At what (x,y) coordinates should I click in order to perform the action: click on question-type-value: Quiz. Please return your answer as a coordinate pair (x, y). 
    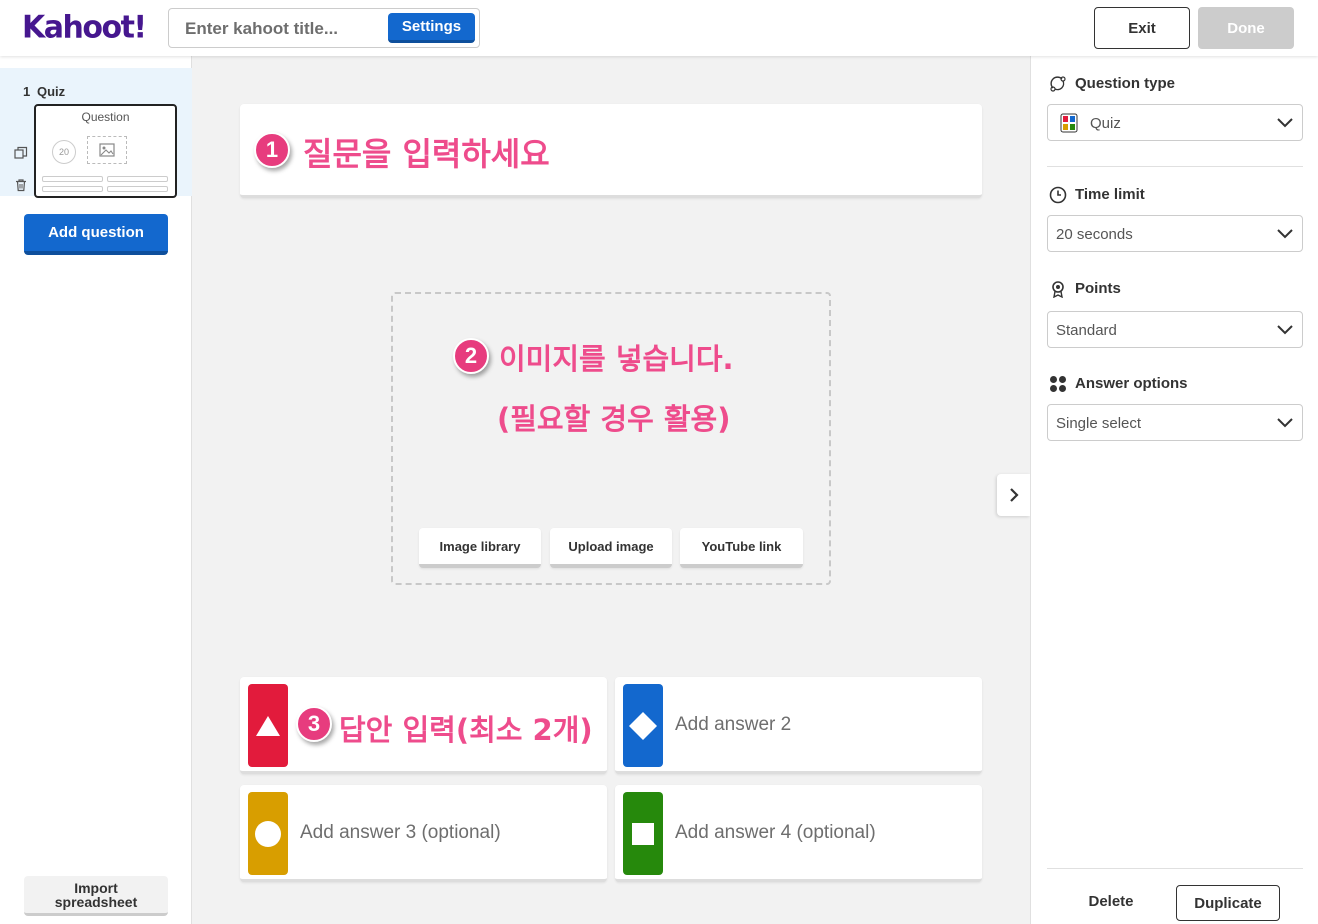
    Looking at the image, I should click on (1105, 123).